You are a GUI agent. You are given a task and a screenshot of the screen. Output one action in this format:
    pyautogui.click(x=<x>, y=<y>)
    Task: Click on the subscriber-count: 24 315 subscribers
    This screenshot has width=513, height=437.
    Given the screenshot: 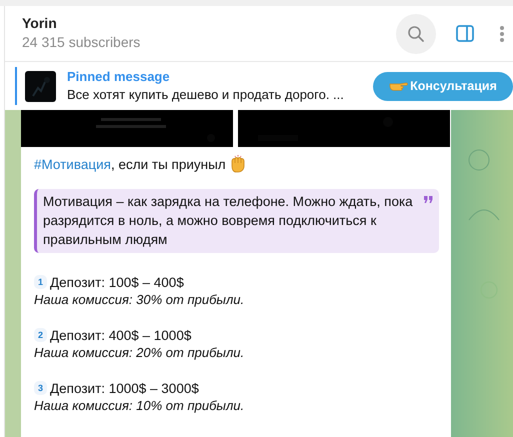 What is the action you would take?
    pyautogui.click(x=82, y=42)
    